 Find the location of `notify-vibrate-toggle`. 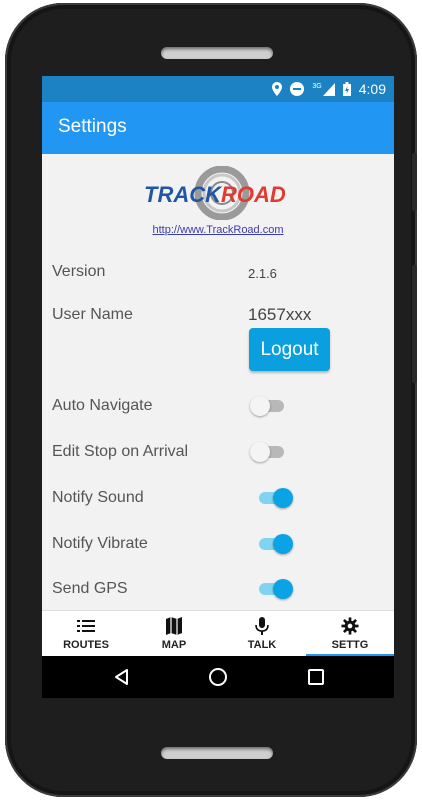

notify-vibrate-toggle is located at coordinates (277, 544).